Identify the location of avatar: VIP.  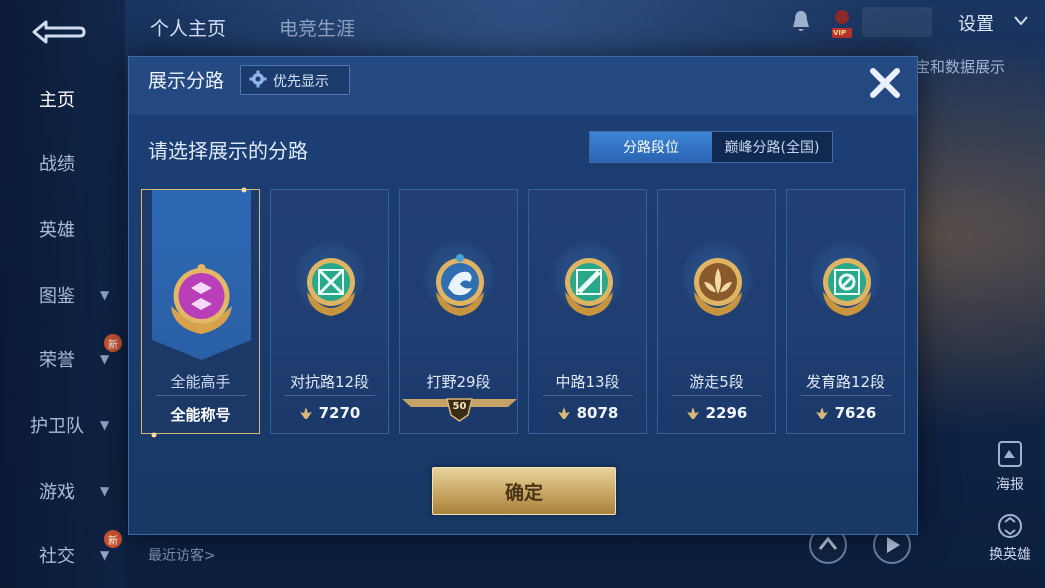
(842, 24).